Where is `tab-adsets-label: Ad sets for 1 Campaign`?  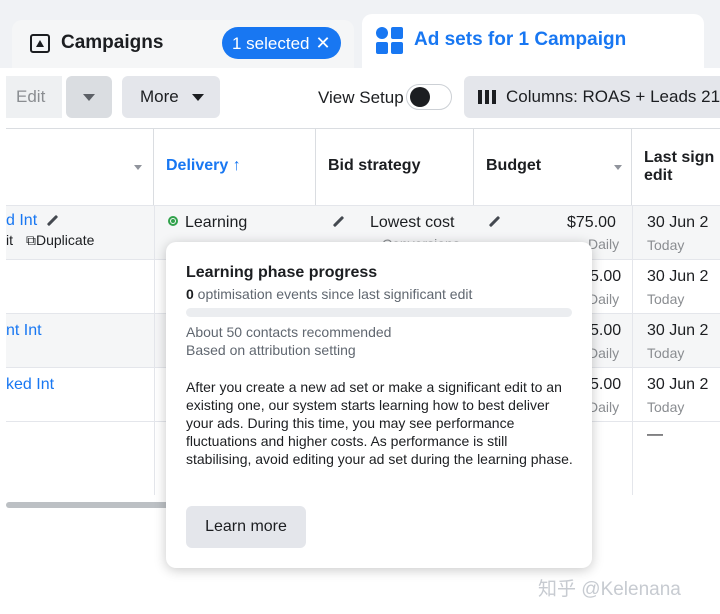
tab-adsets-label: Ad sets for 1 Campaign is located at coordinates (520, 39).